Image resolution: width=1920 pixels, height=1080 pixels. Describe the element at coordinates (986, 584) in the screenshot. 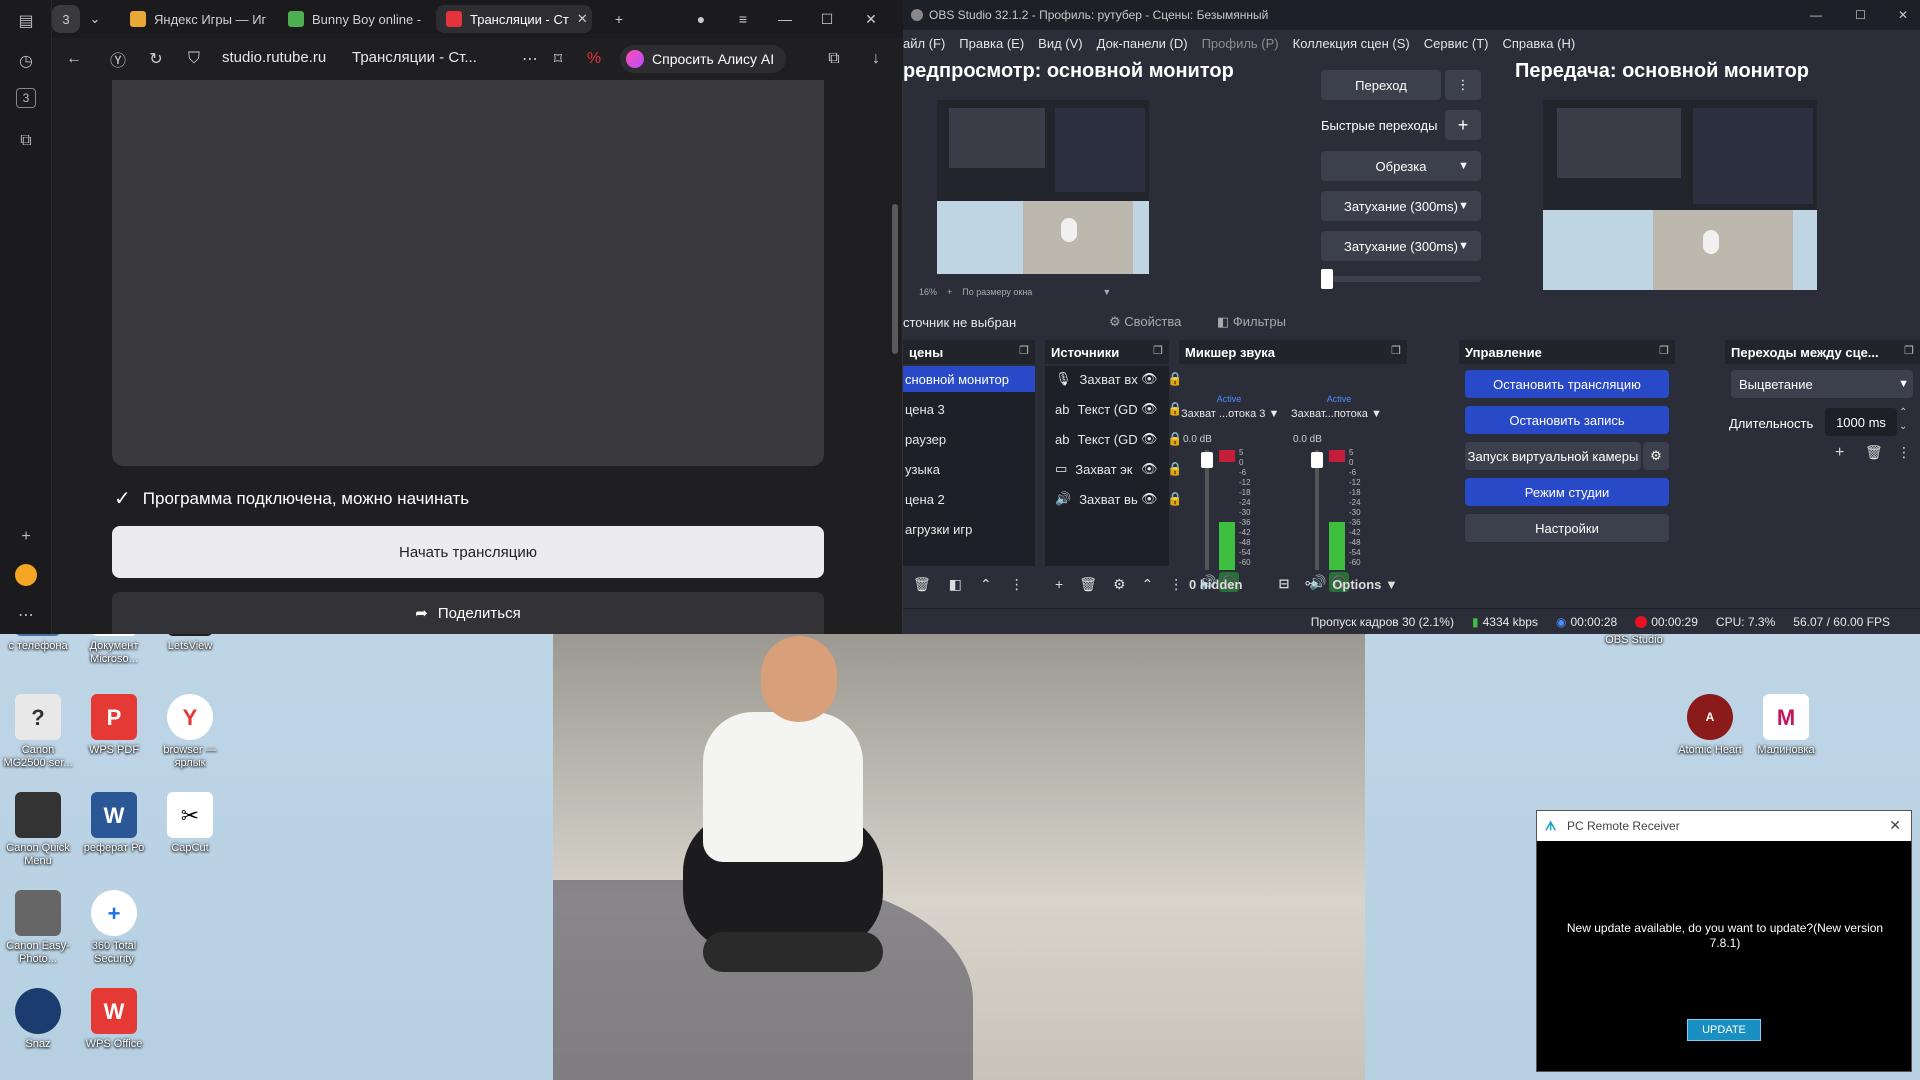

I see `move-scene-up-icon: ⌃` at that location.